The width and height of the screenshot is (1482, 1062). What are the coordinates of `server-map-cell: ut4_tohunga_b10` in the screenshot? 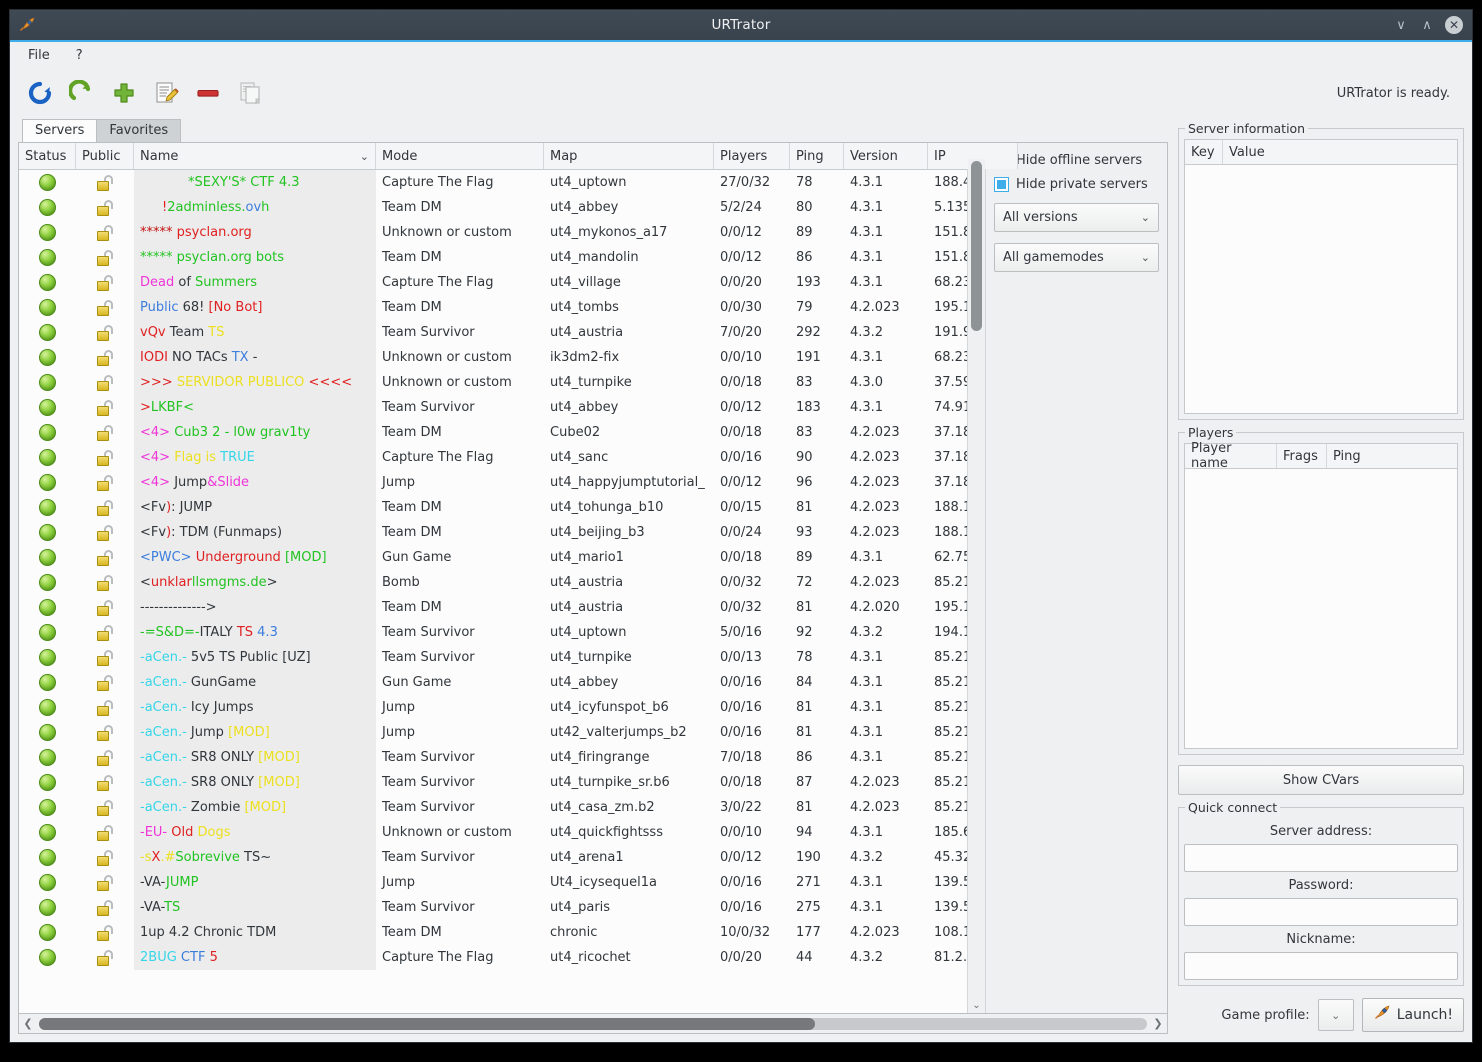 It's located at (607, 507).